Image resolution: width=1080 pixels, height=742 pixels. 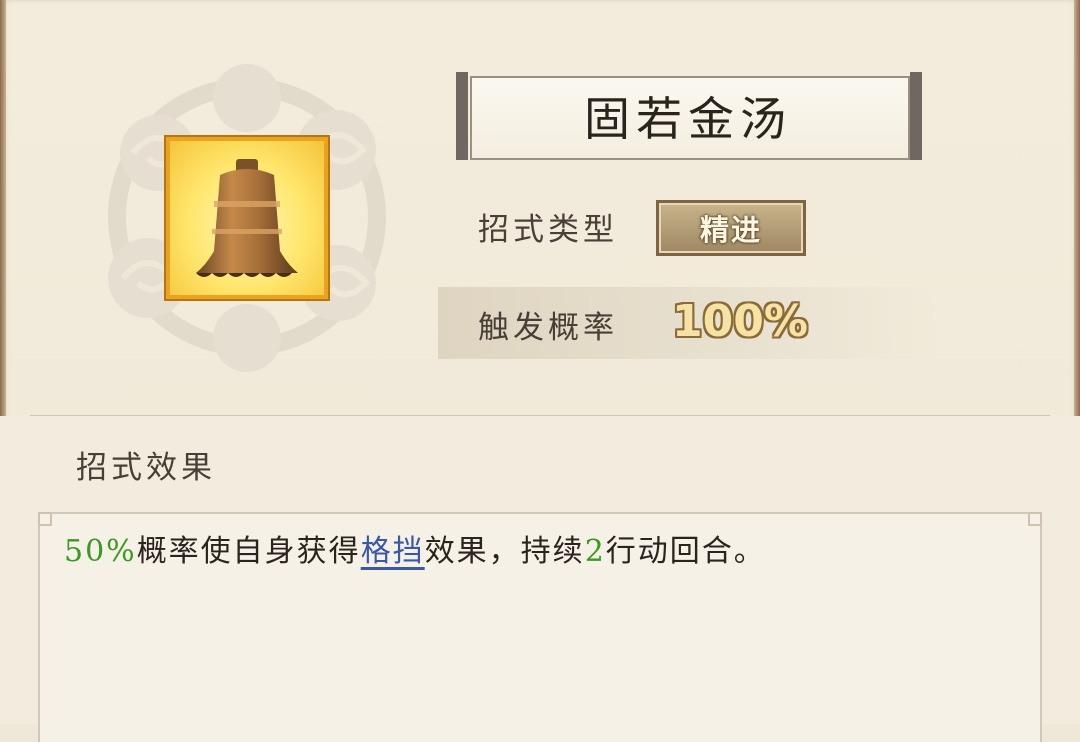 I want to click on effect-description: 50%概率使自身获得格挡效果，持续2行动回合。, so click(x=415, y=548).